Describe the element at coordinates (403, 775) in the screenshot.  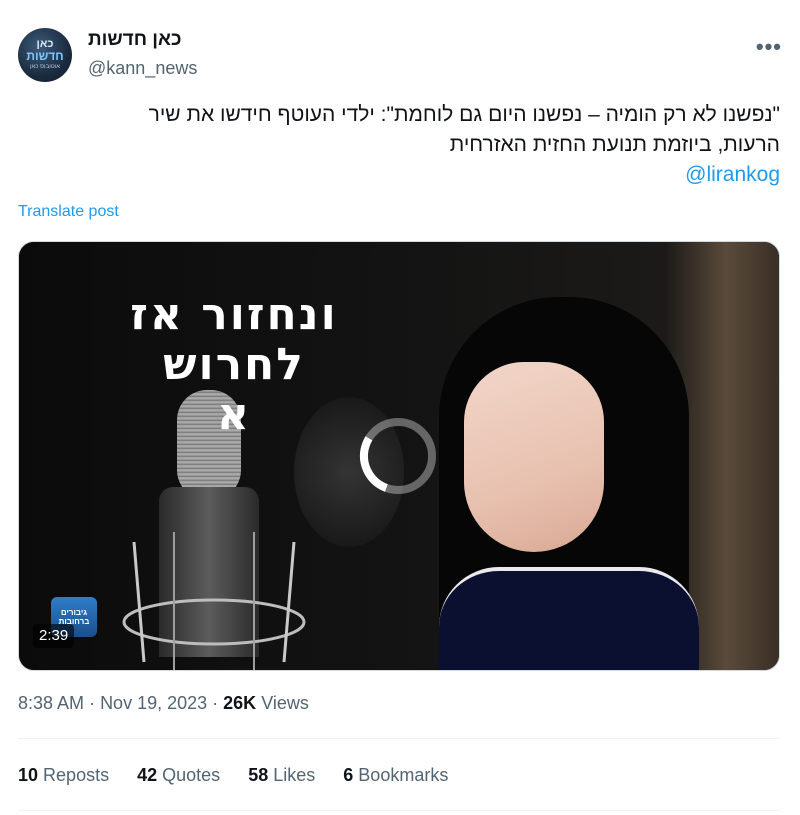
I see `bookmarks-label: Bookmarks` at that location.